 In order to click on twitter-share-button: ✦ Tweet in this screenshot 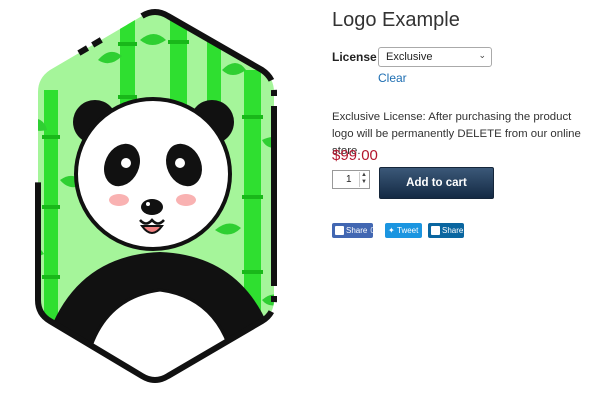, I will do `click(403, 230)`.